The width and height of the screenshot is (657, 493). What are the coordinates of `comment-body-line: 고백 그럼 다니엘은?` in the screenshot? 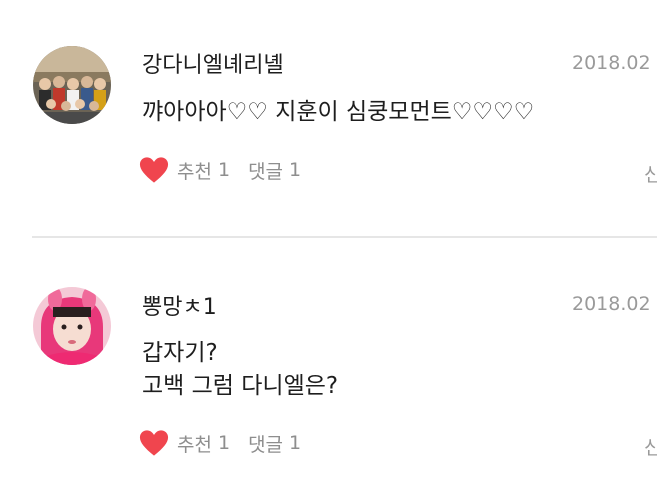 It's located at (240, 386).